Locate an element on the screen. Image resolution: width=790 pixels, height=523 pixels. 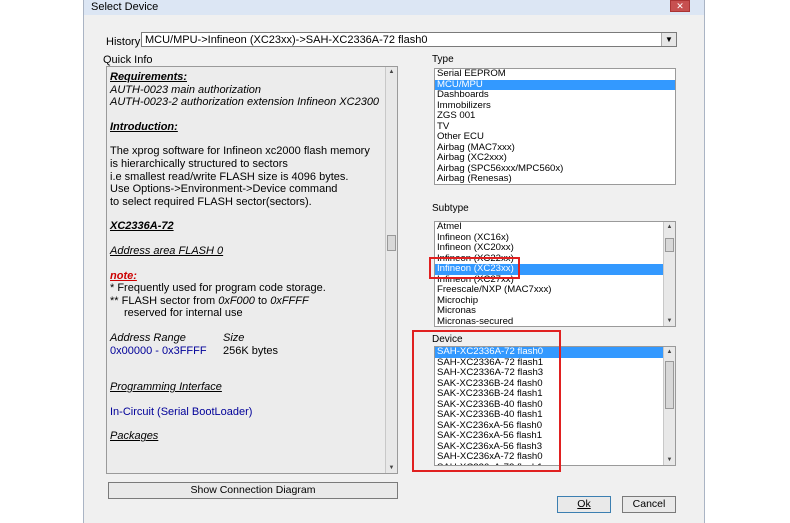
note-line: reserved for internal use is located at coordinates (183, 313).